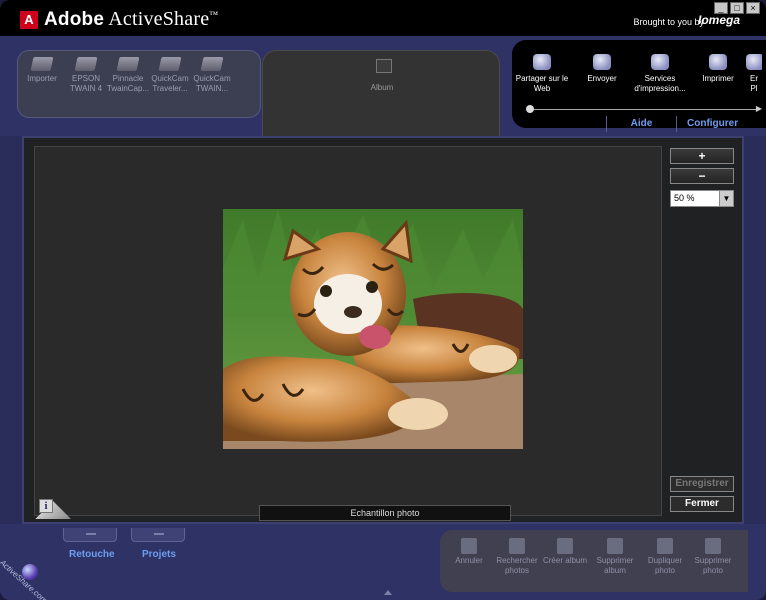 This screenshot has height=600, width=766. What do you see at coordinates (530, 109) in the screenshot?
I see `scroll-knob` at bounding box center [530, 109].